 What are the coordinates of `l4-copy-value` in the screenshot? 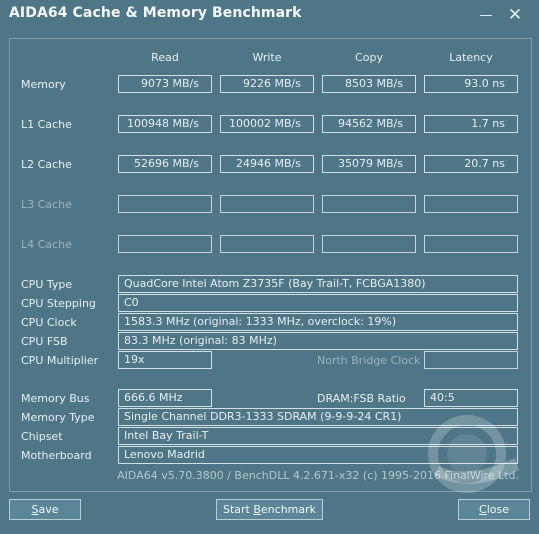 It's located at (369, 244).